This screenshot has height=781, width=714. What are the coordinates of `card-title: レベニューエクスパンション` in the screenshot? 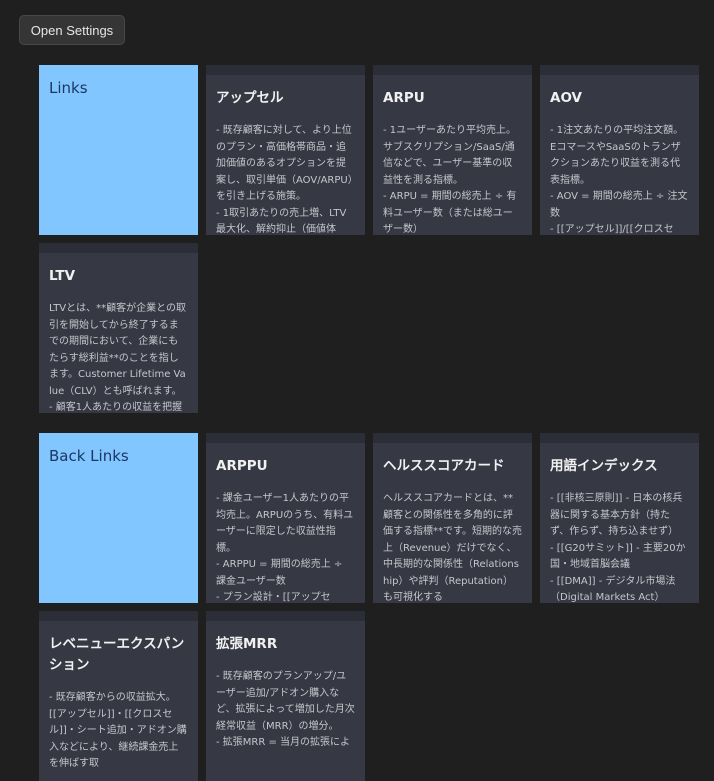 It's located at (117, 654).